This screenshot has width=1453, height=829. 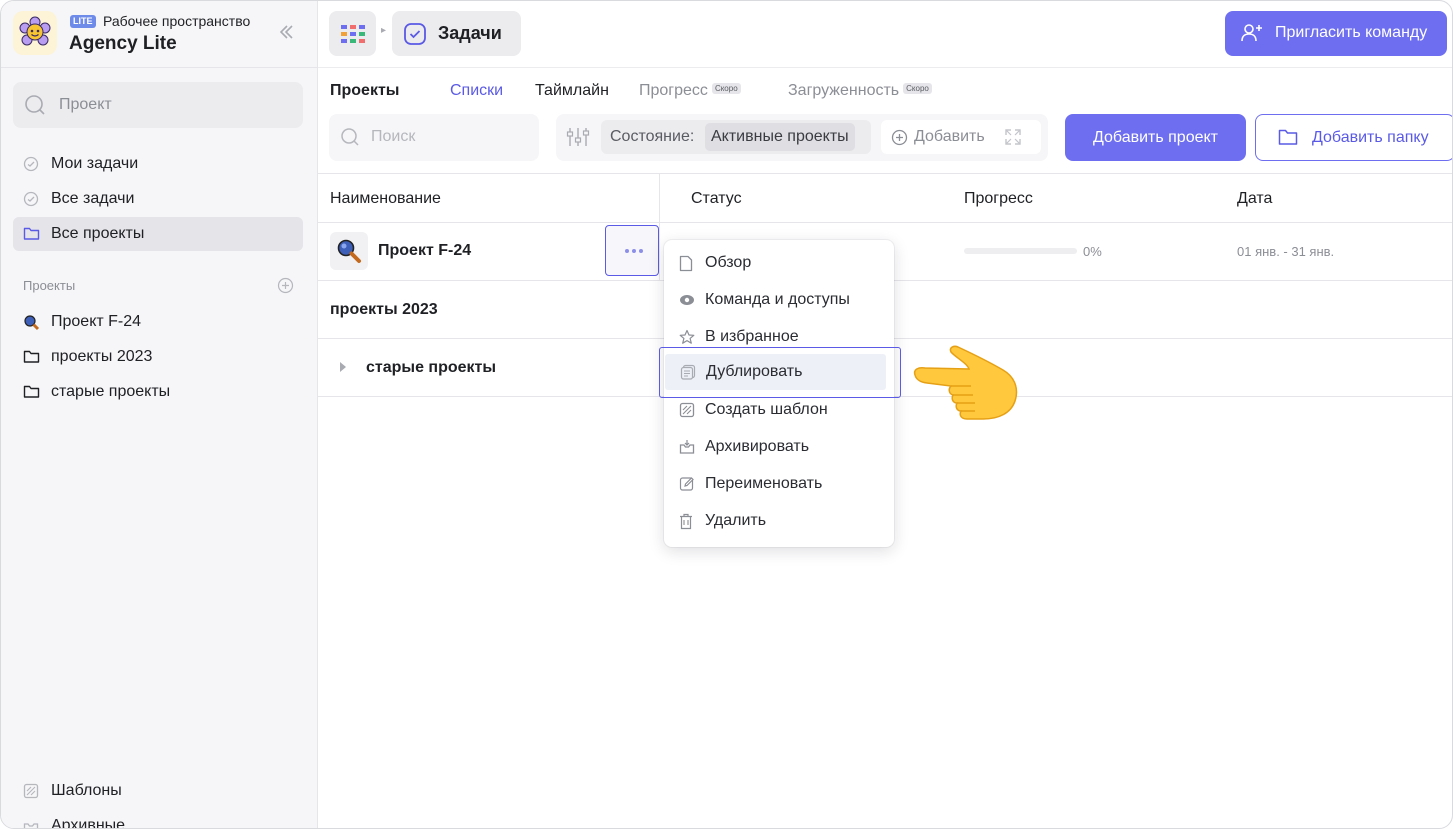 What do you see at coordinates (1351, 32) in the screenshot?
I see `invite-team-label: Пригласить команду` at bounding box center [1351, 32].